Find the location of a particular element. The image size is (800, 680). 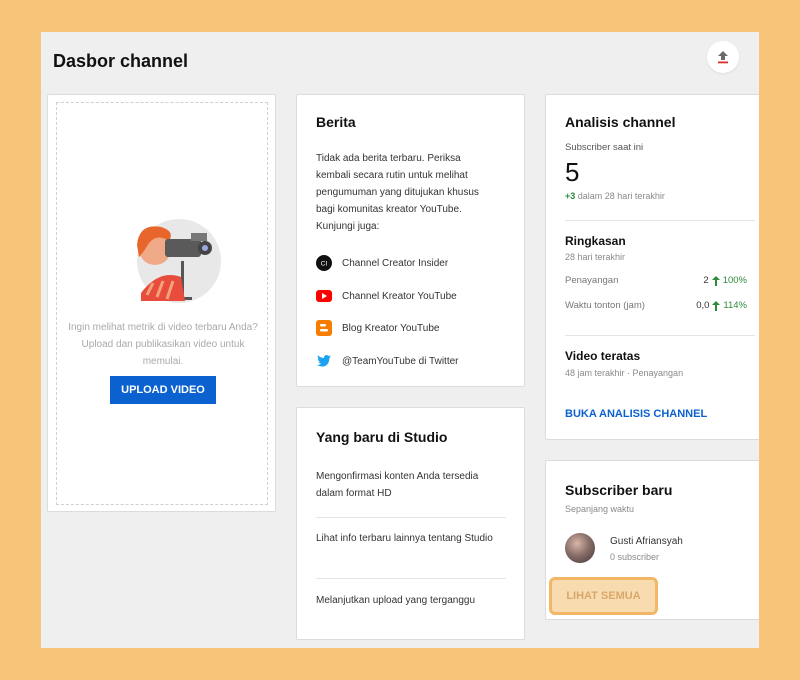

open-analytics-link: BUKA ANALISIS CHANNEL is located at coordinates (636, 414).